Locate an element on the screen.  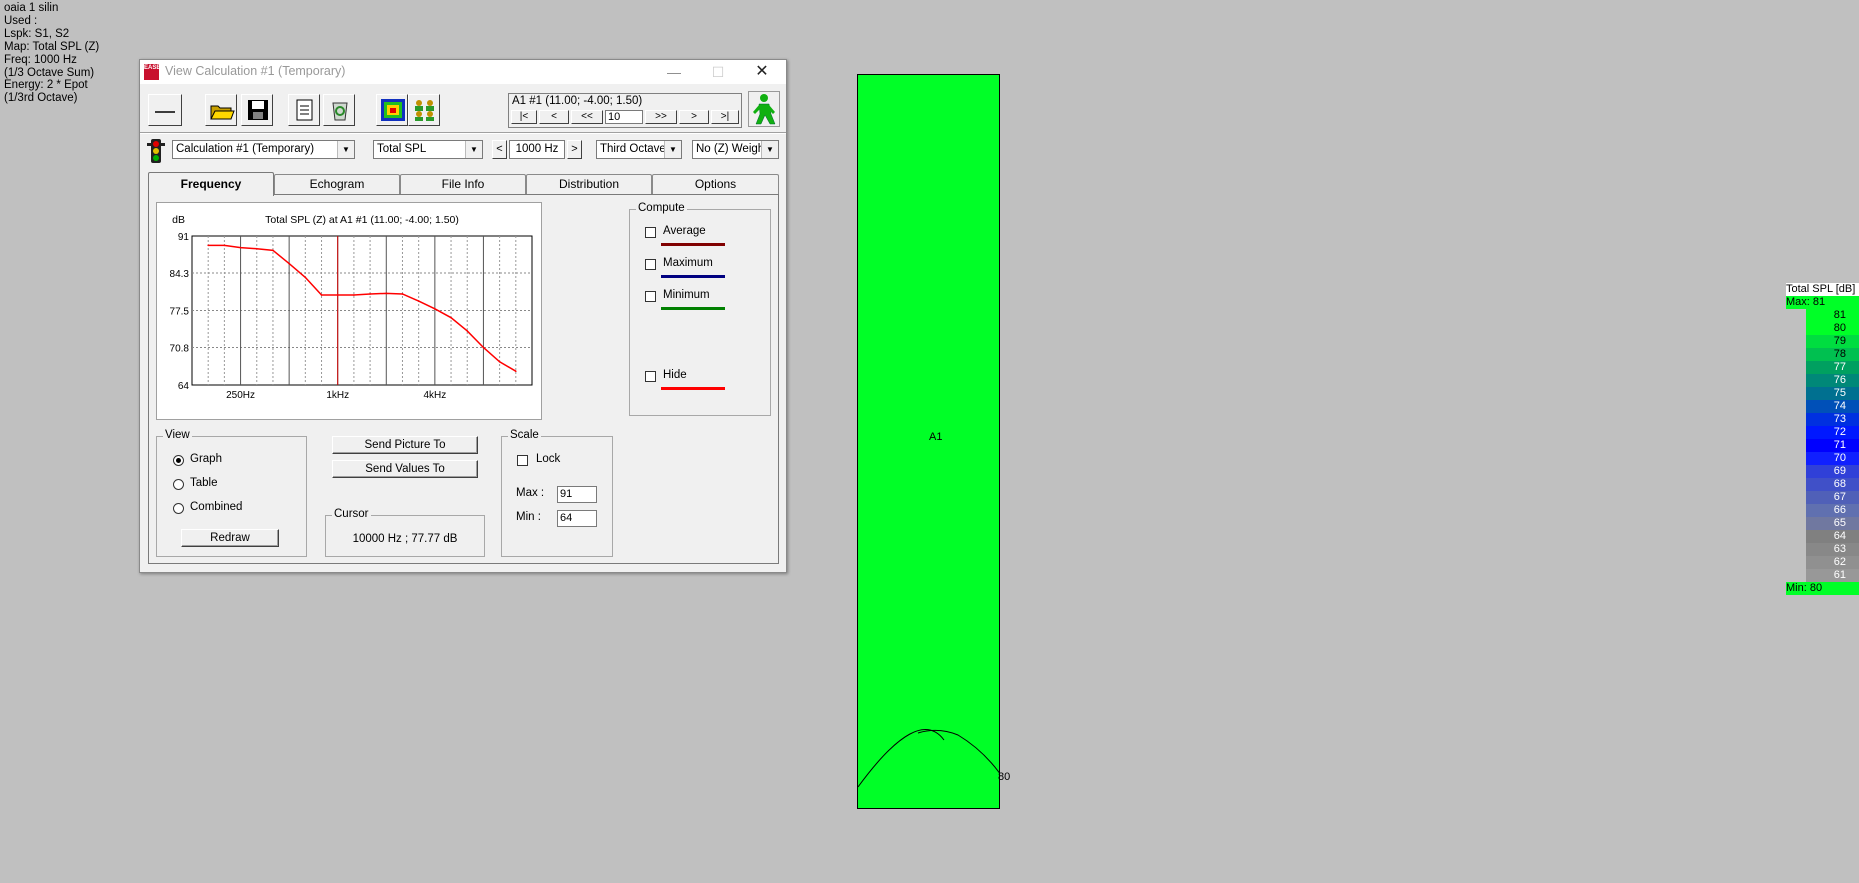
scale-group: Scale Lock Max : 91 Min : 64 is located at coordinates (557, 493).